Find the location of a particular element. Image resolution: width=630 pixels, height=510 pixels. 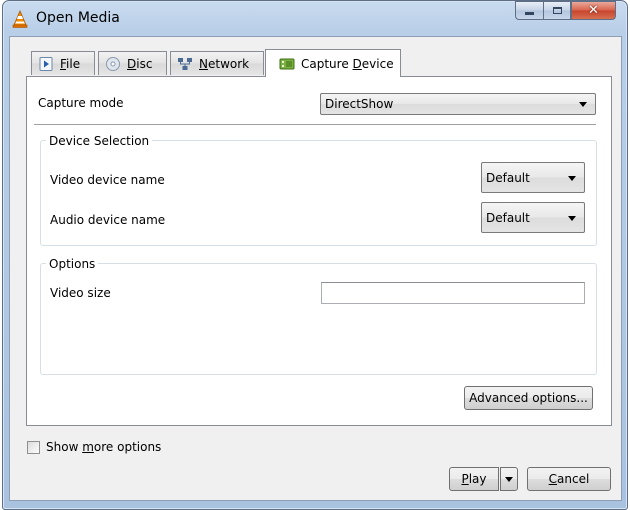

audio-device-value: Default is located at coordinates (508, 217).